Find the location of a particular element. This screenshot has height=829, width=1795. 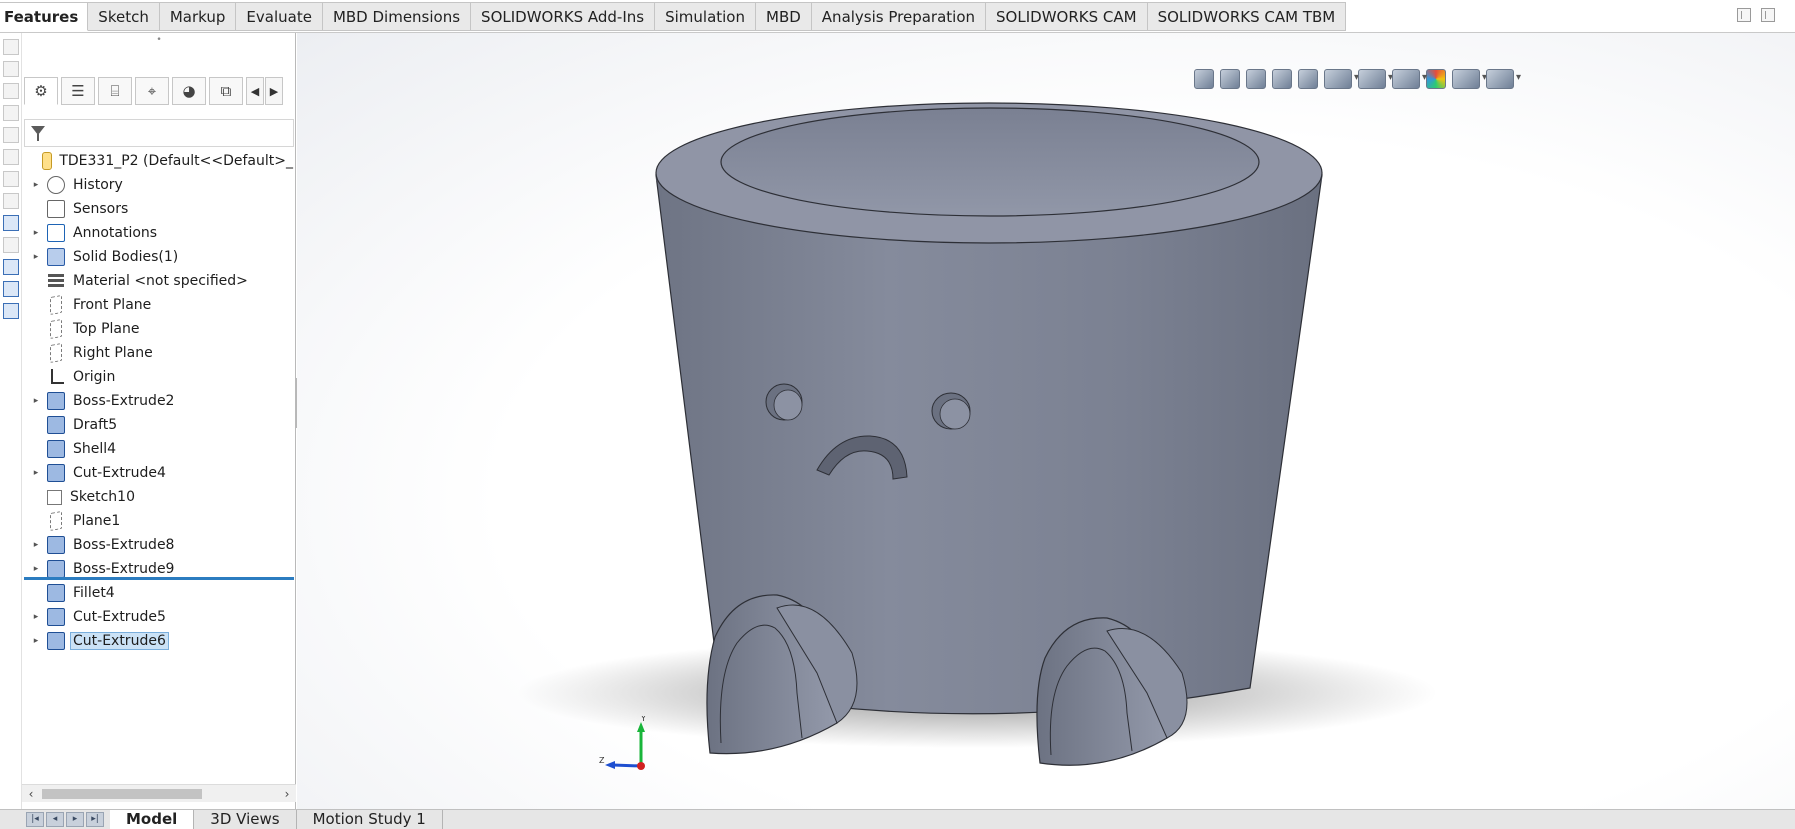

restore-right-pane-icon is located at coordinates (1768, 15).